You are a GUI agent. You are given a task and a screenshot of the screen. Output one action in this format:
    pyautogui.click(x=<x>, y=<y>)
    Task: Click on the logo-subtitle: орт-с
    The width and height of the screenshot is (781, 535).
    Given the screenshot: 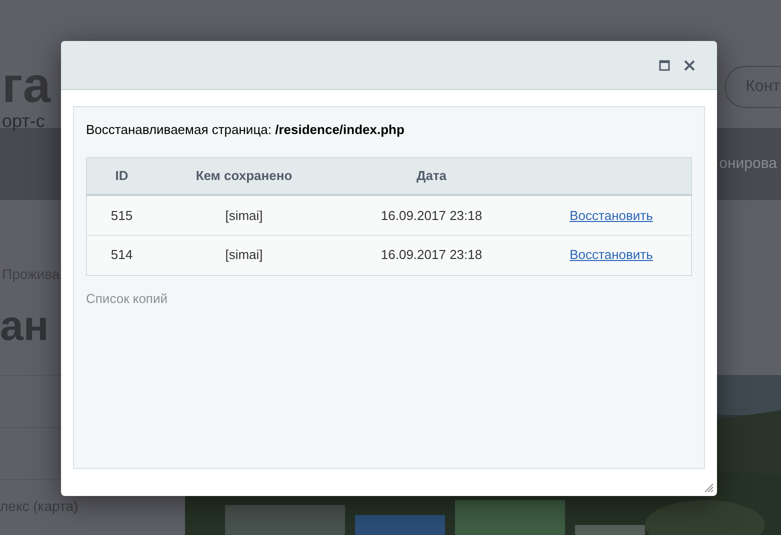 What is the action you would take?
    pyautogui.click(x=23, y=121)
    